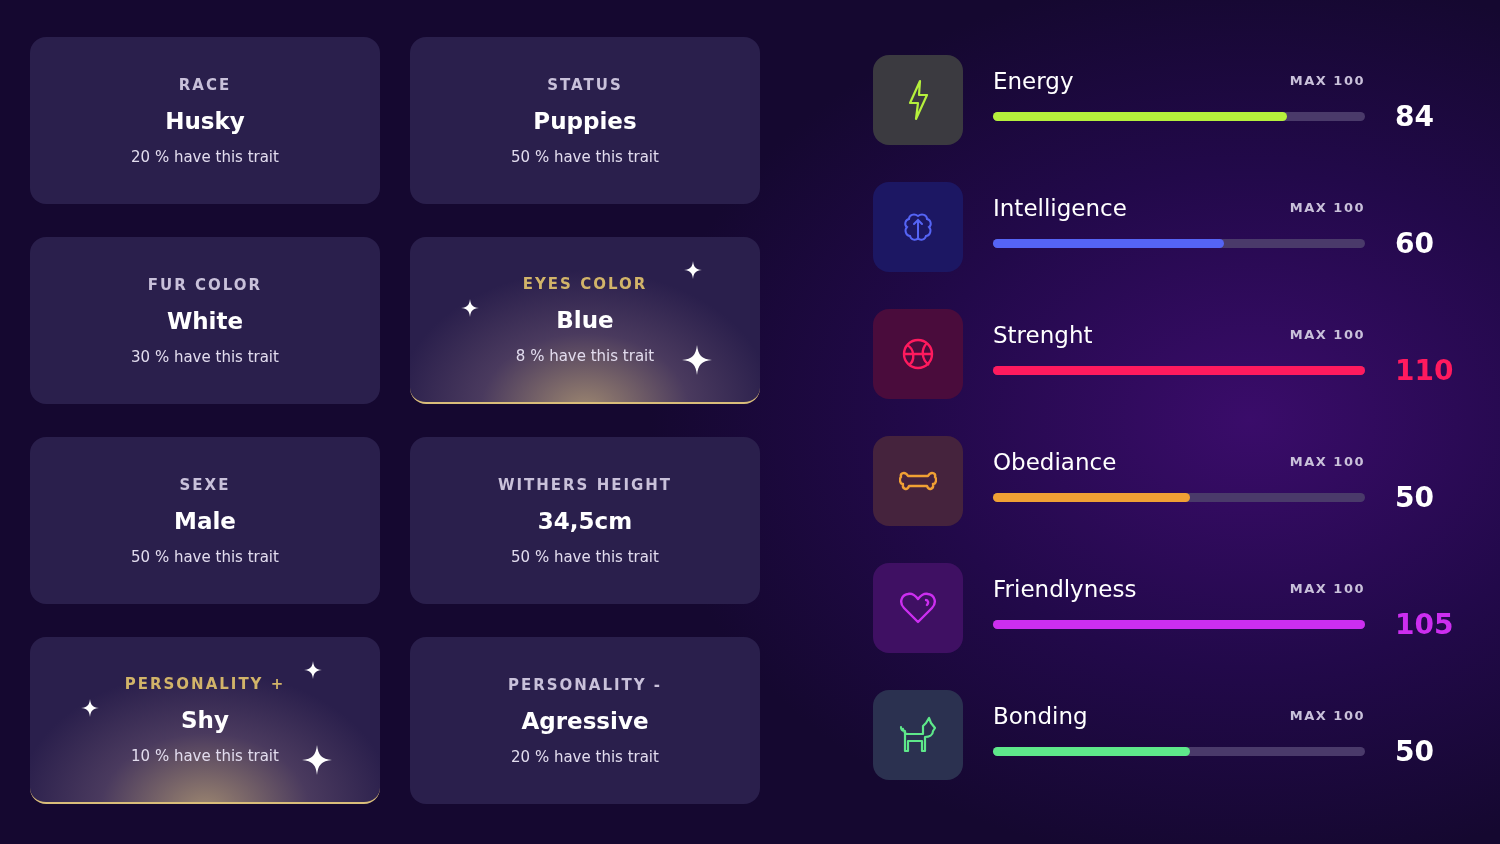 This screenshot has width=1500, height=844. Describe the element at coordinates (585, 120) in the screenshot. I see `trait-value: Puppies` at that location.